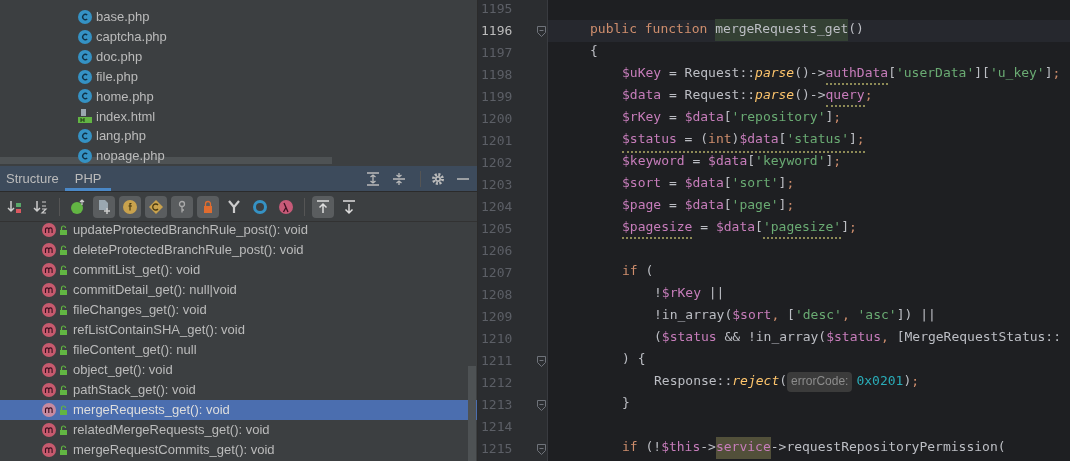  I want to click on method-label: deleteProtectedBranchRule_post(): void, so click(188, 250).